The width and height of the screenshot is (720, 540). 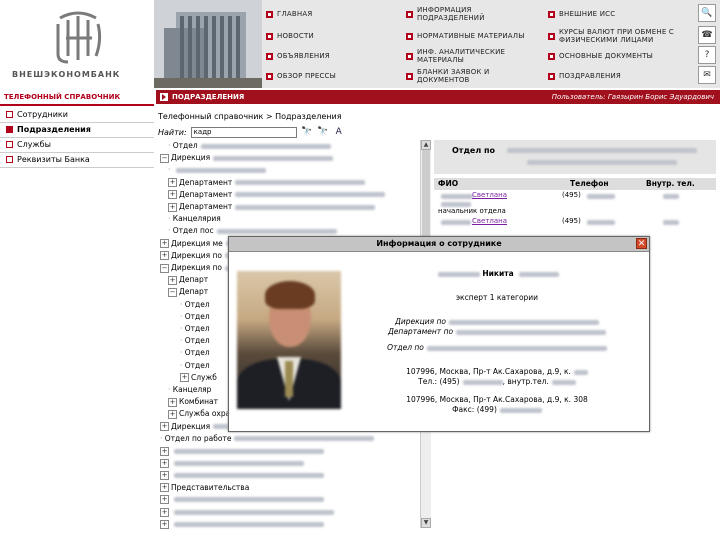 I want to click on nav-item-bank-details: Реквизиты Банка, so click(x=77, y=160).